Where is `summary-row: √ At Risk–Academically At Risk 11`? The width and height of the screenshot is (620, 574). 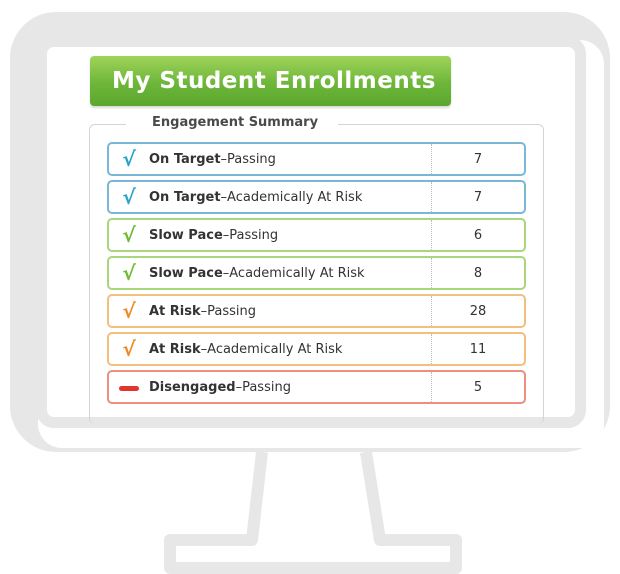 summary-row: √ At Risk–Academically At Risk 11 is located at coordinates (316, 349).